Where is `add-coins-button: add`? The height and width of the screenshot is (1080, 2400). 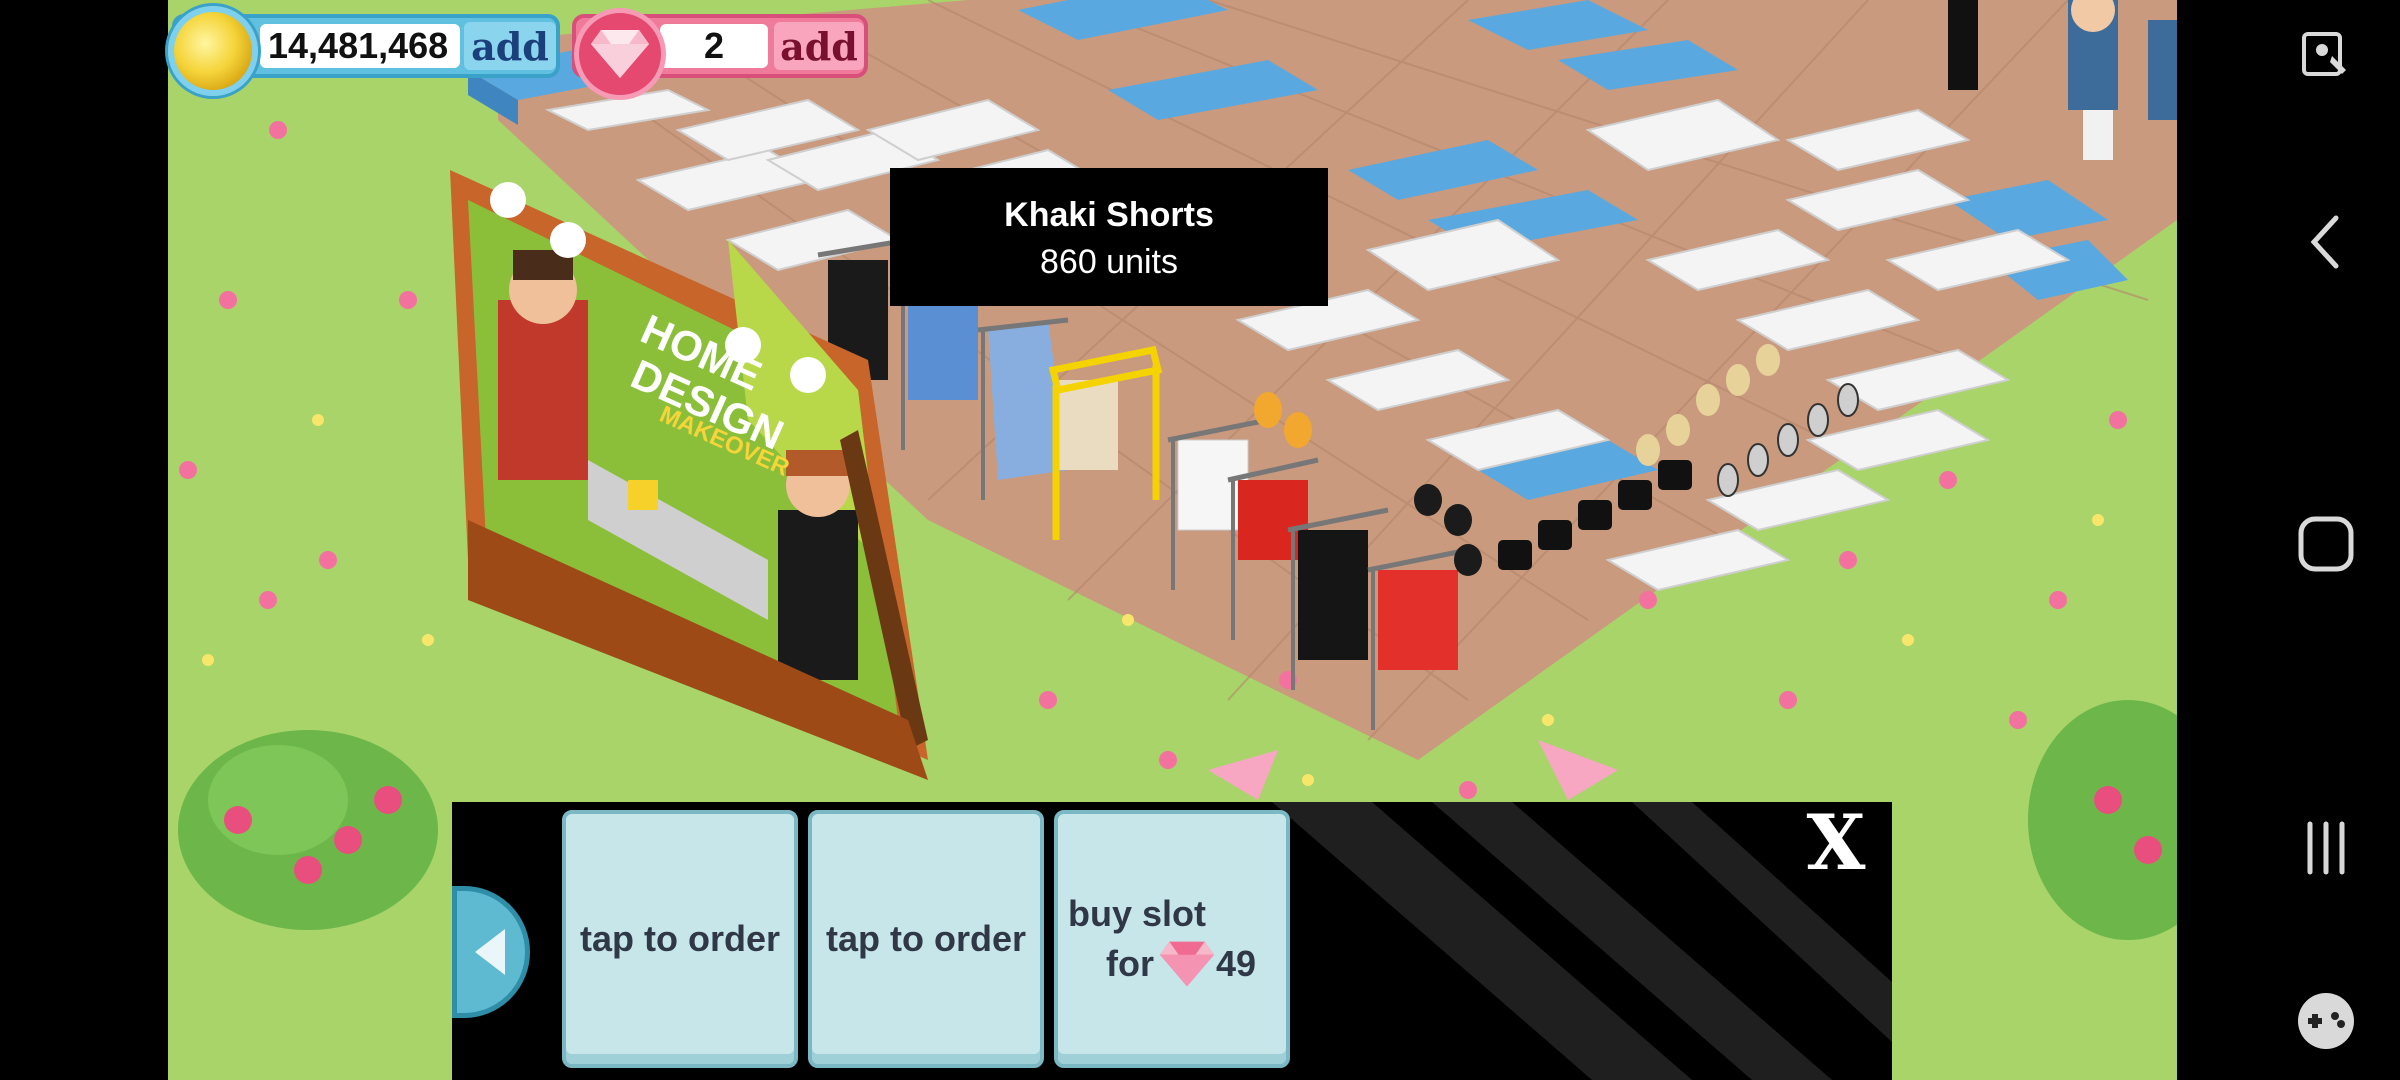
add-coins-button: add is located at coordinates (510, 46).